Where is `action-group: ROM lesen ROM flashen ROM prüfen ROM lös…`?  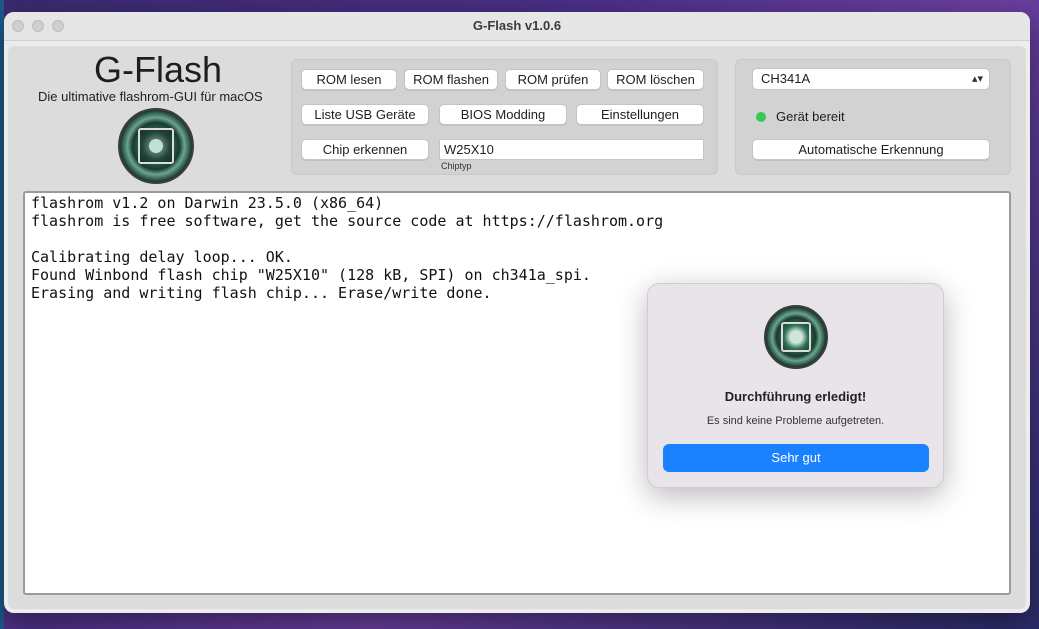 action-group: ROM lesen ROM flashen ROM prüfen ROM lös… is located at coordinates (504, 117).